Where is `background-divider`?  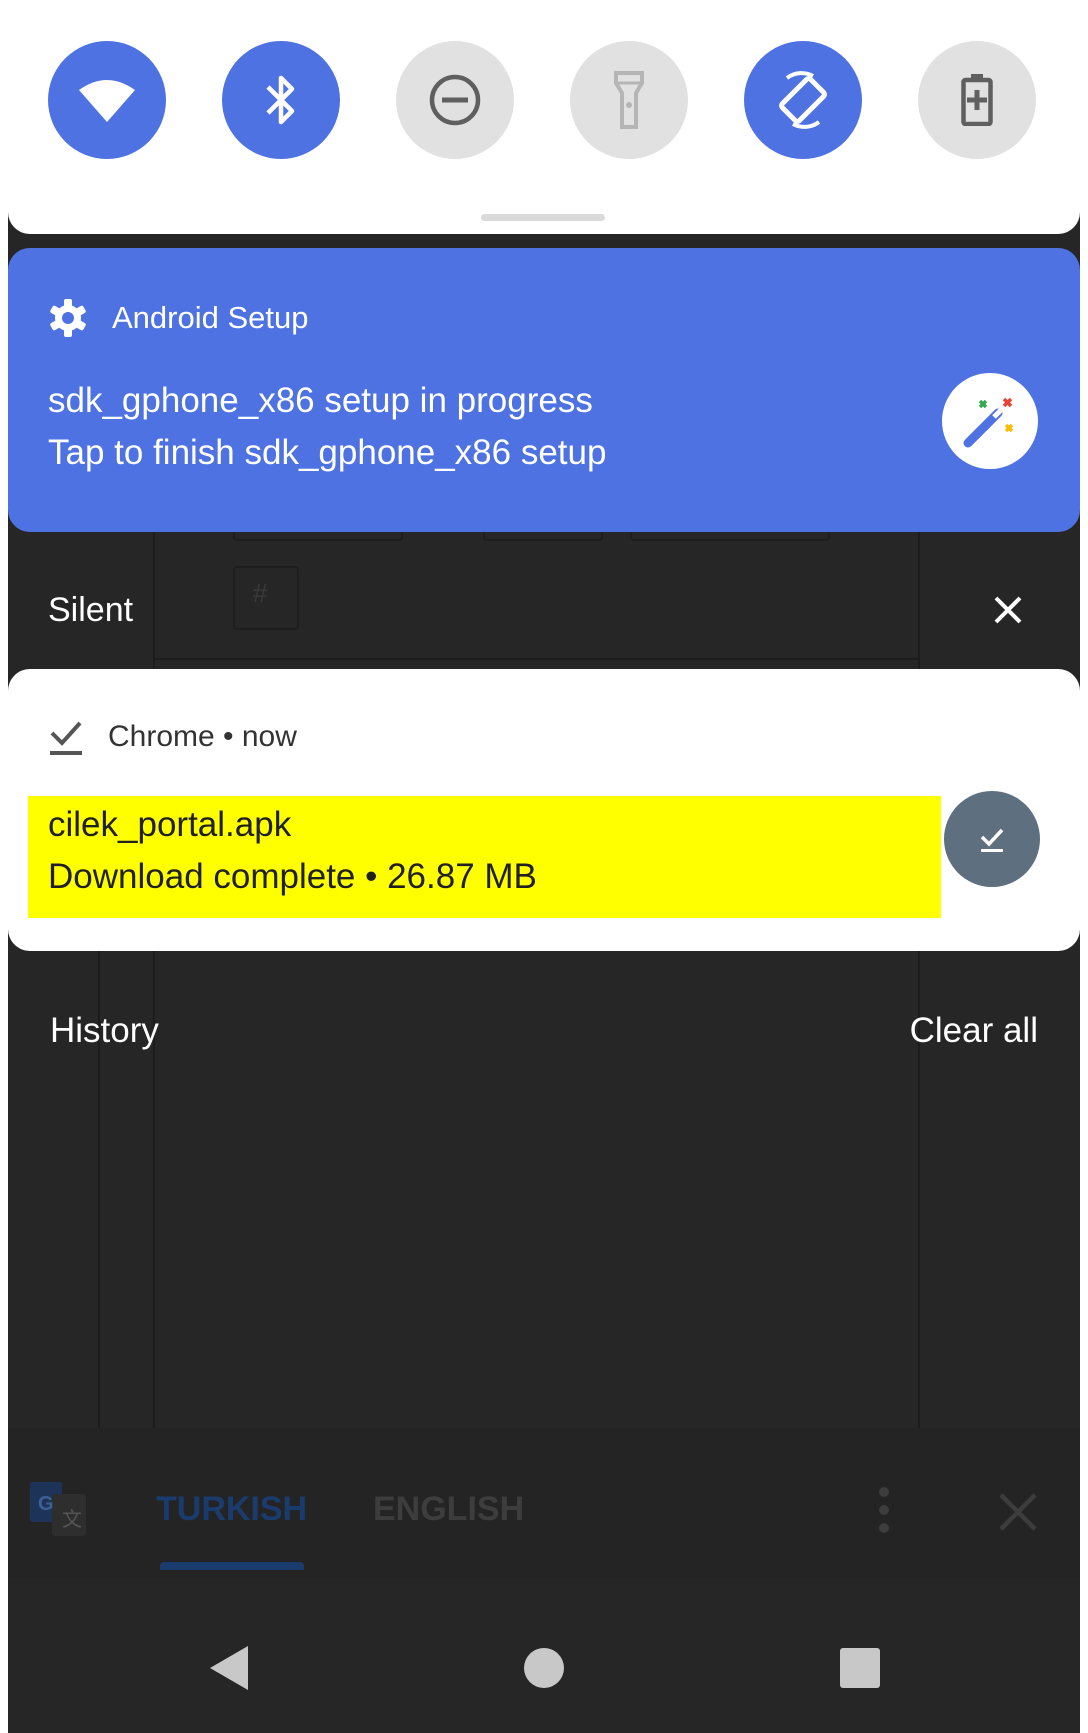
background-divider is located at coordinates (535, 659).